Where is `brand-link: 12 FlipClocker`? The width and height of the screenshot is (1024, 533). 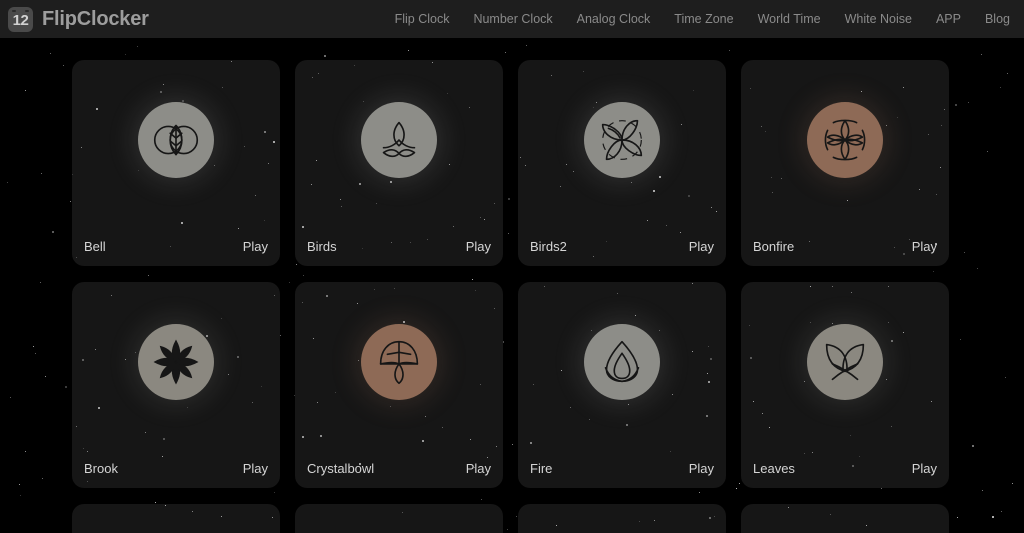
brand-link: 12 FlipClocker is located at coordinates (78, 19).